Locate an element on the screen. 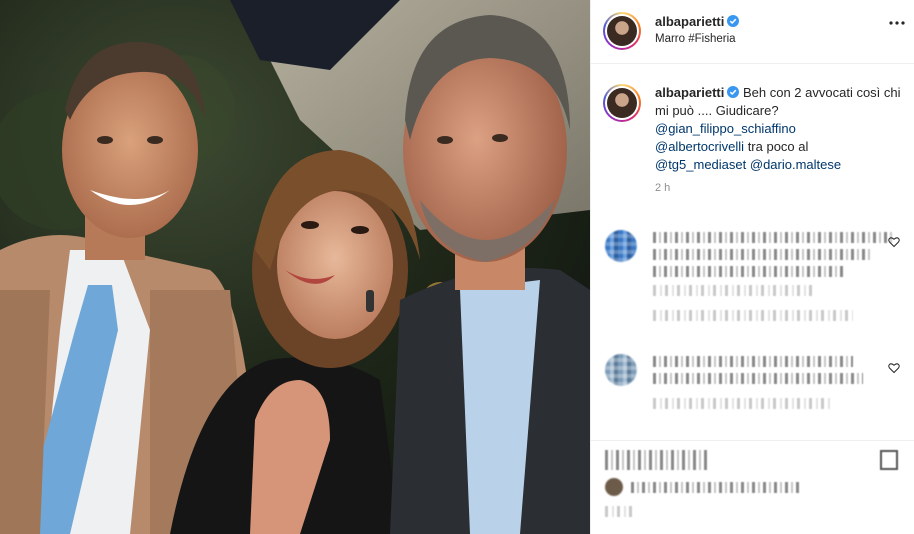  mention-link: @gian_filippo_schiaffino is located at coordinates (725, 128).